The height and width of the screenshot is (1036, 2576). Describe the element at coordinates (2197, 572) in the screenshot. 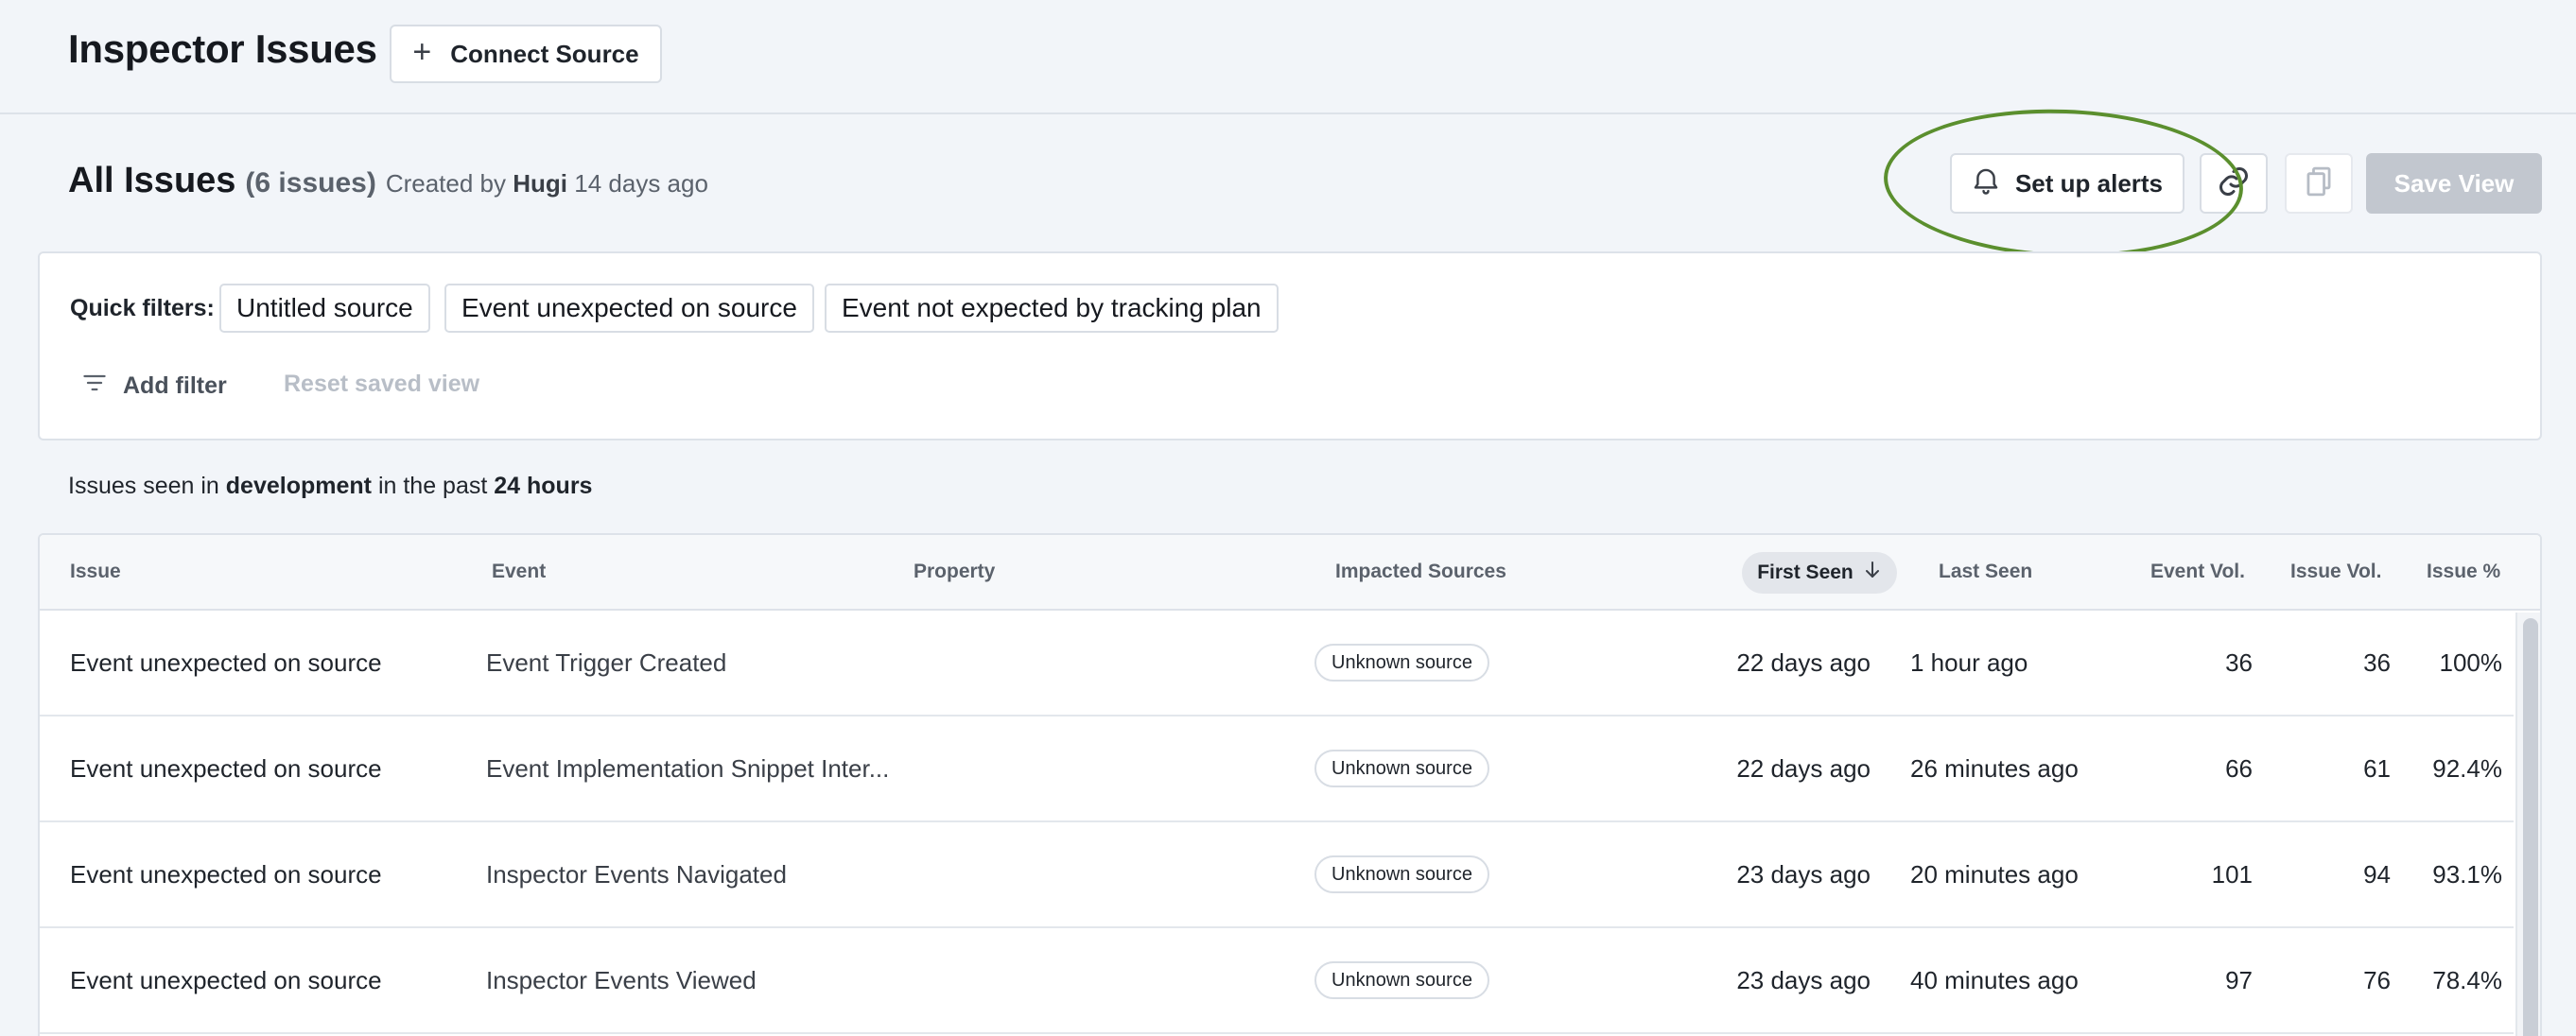

I see `column-header-event-vol: Event Vol.` at that location.